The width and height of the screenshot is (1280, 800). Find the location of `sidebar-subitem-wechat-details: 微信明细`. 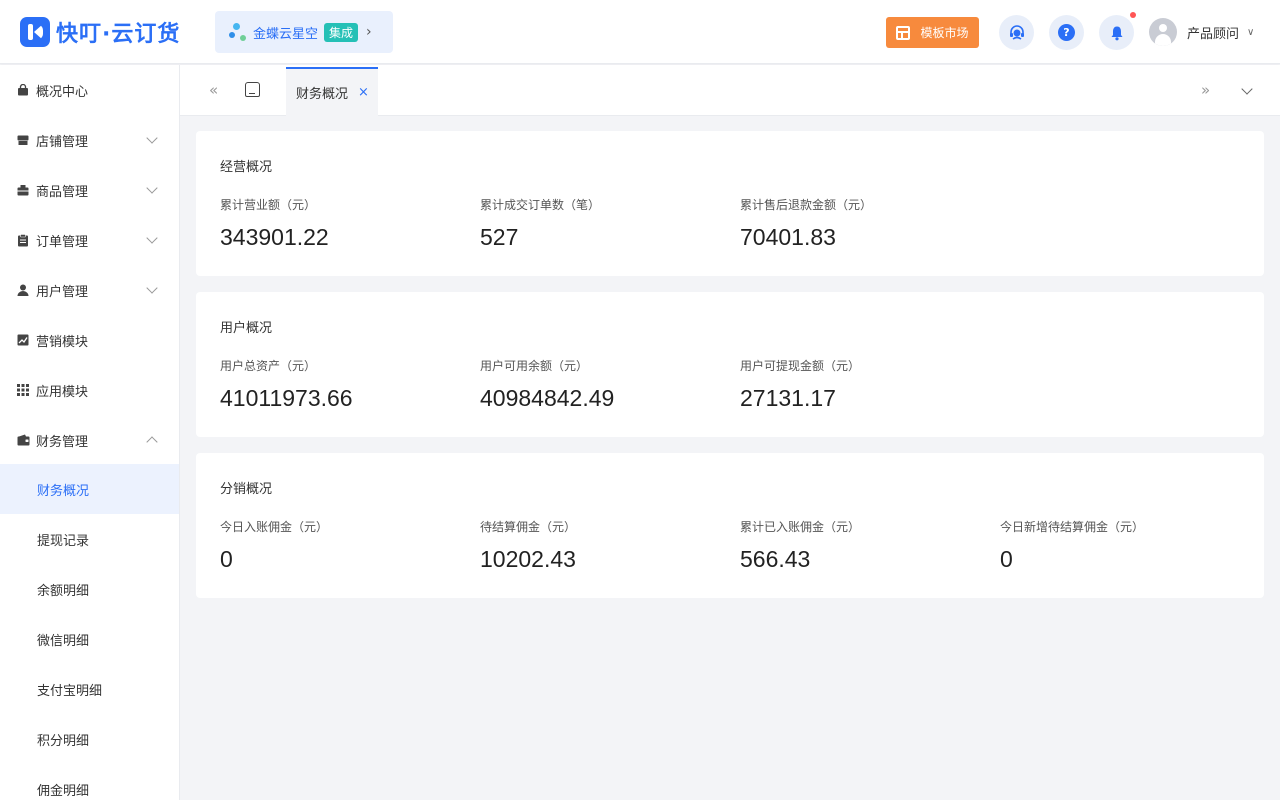

sidebar-subitem-wechat-details: 微信明细 is located at coordinates (89, 639).